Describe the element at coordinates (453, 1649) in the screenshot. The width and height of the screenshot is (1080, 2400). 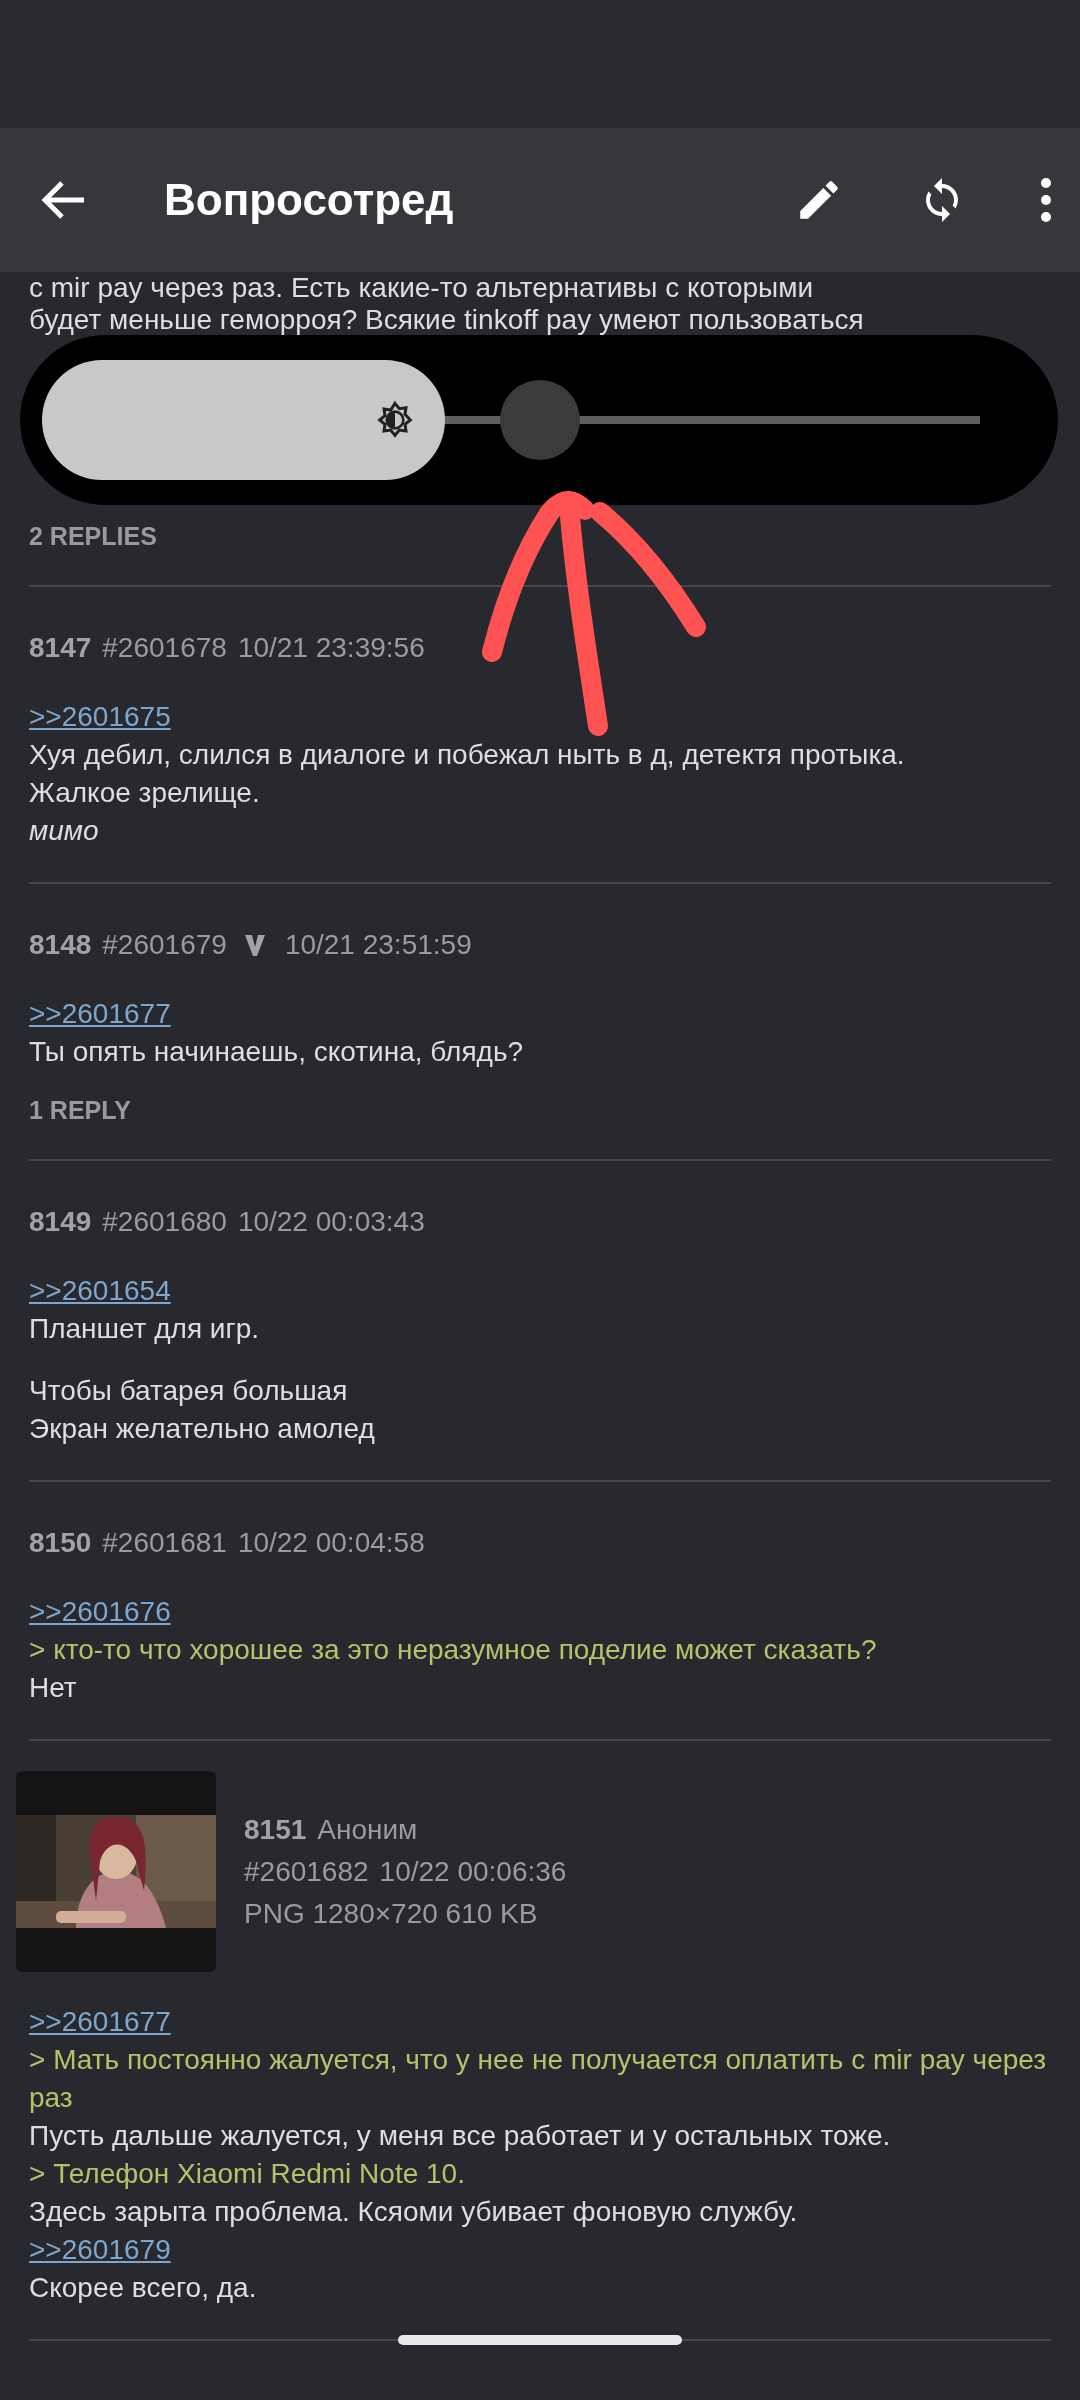
I see `quote-text: > кто-то что хорошее за это неразумное поделие может сказать?` at that location.